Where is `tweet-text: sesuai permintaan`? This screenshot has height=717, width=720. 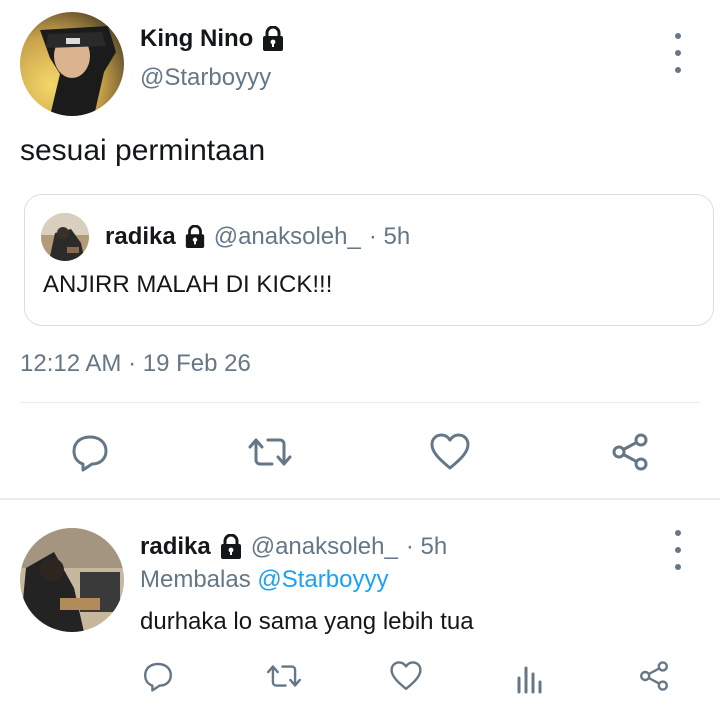
tweet-text: sesuai permintaan is located at coordinates (143, 150).